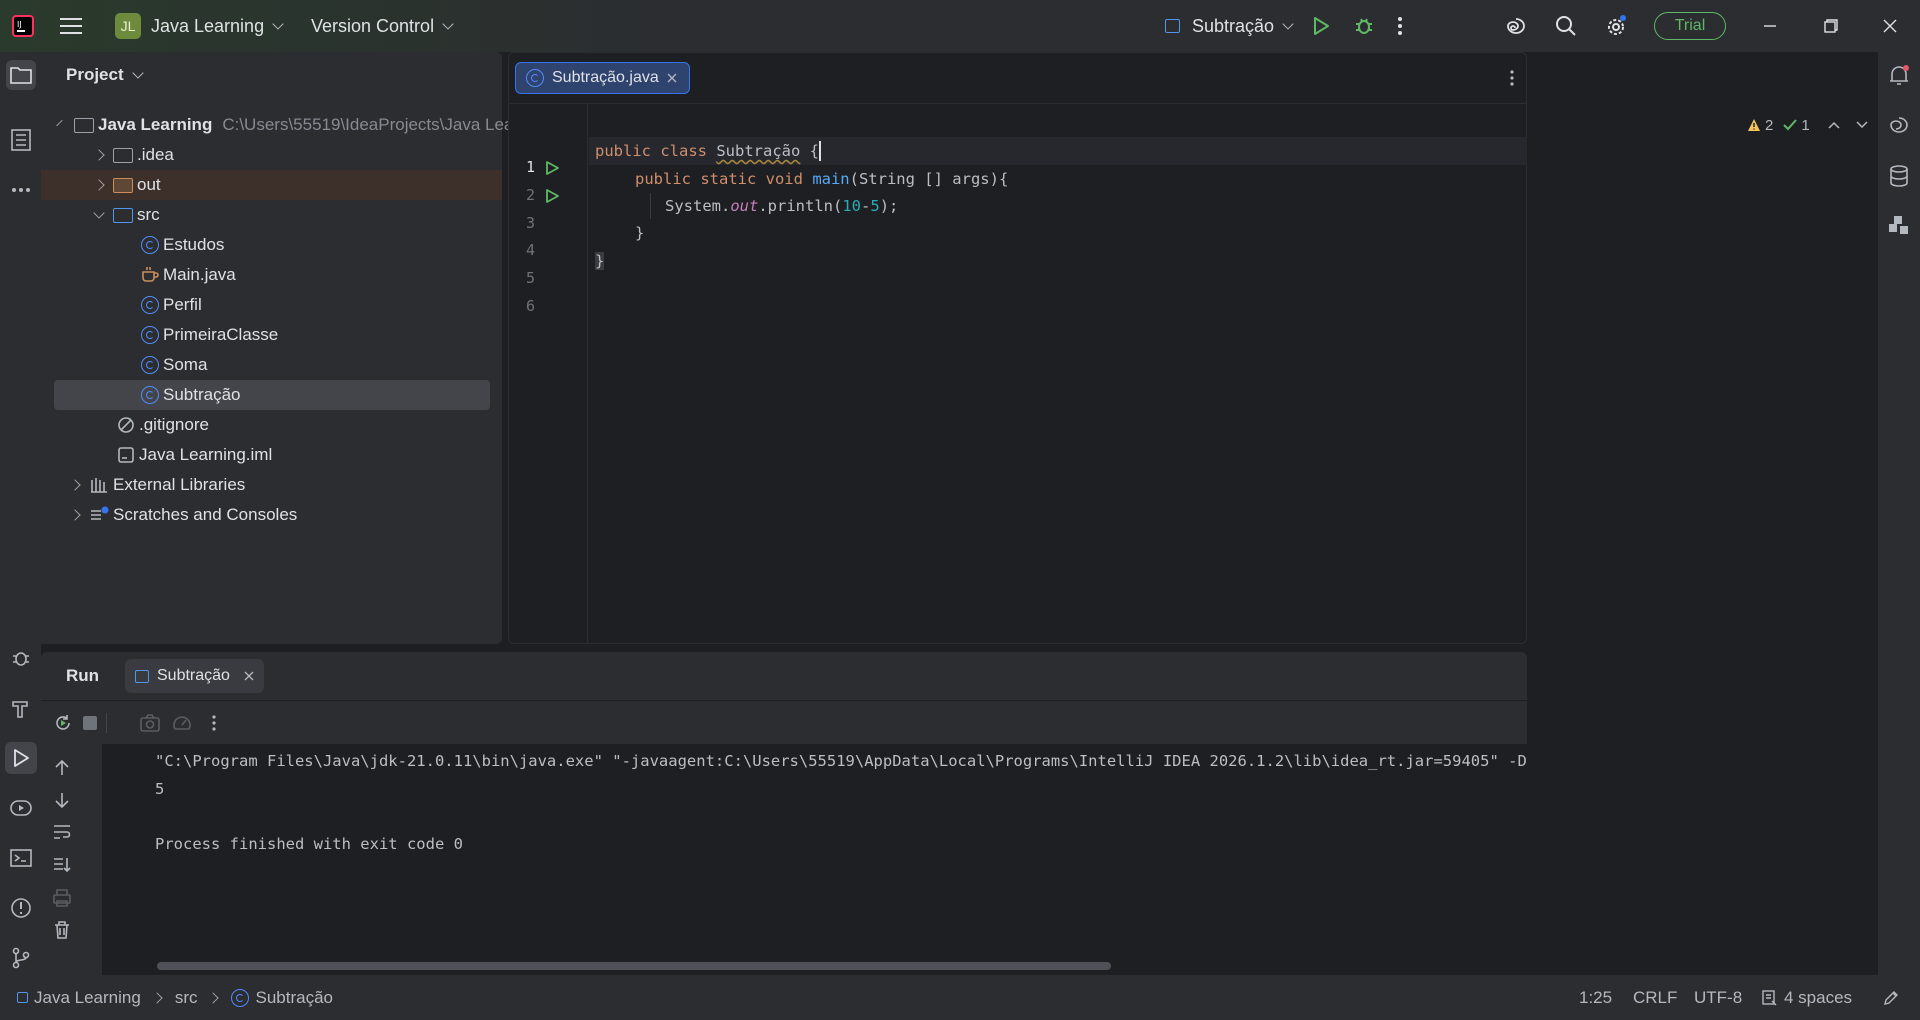 The width and height of the screenshot is (1920, 1020). I want to click on number-literal: 10, so click(851, 206).